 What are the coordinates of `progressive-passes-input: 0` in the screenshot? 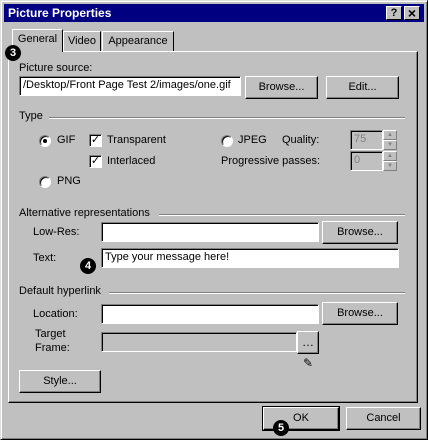 It's located at (366, 161).